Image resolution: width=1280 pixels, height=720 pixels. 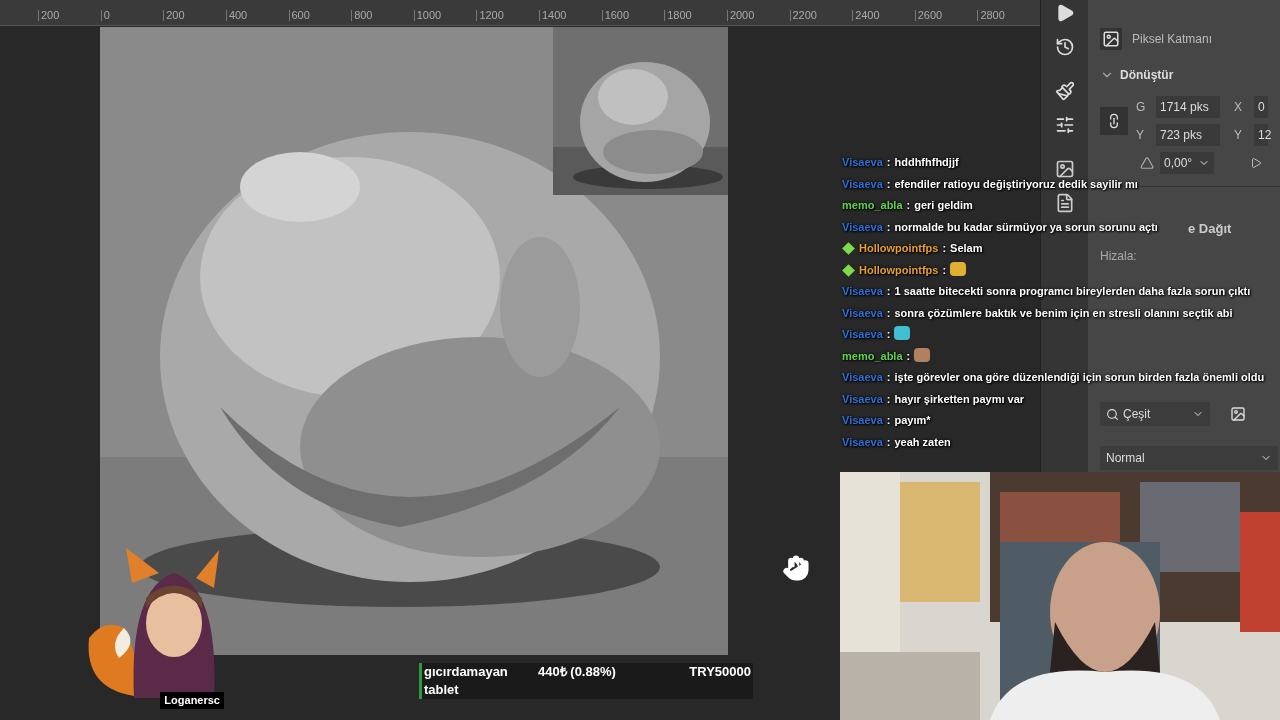 I want to click on goal-target: TRY50000, so click(x=720, y=672).